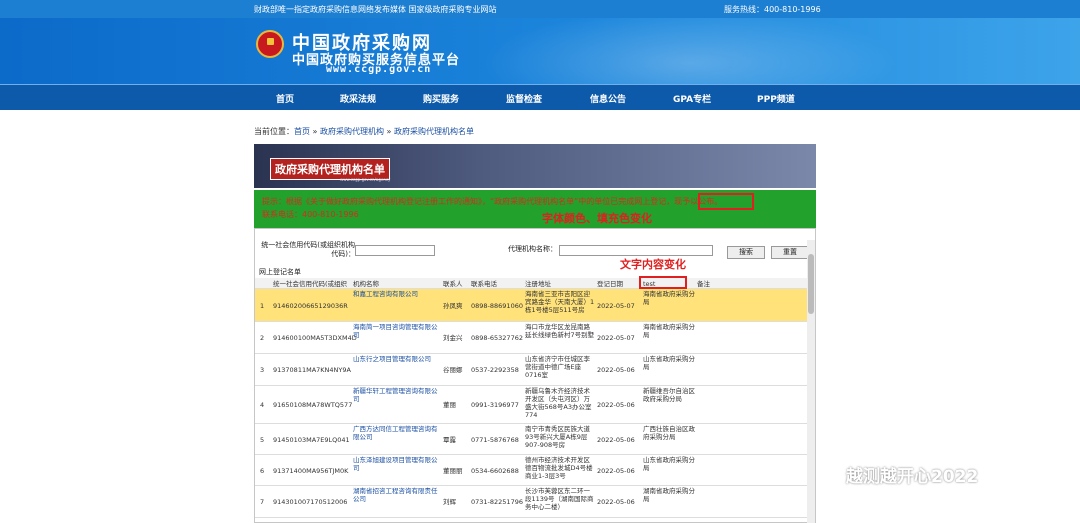  I want to click on row-phone: 0898-88691060, so click(497, 306).